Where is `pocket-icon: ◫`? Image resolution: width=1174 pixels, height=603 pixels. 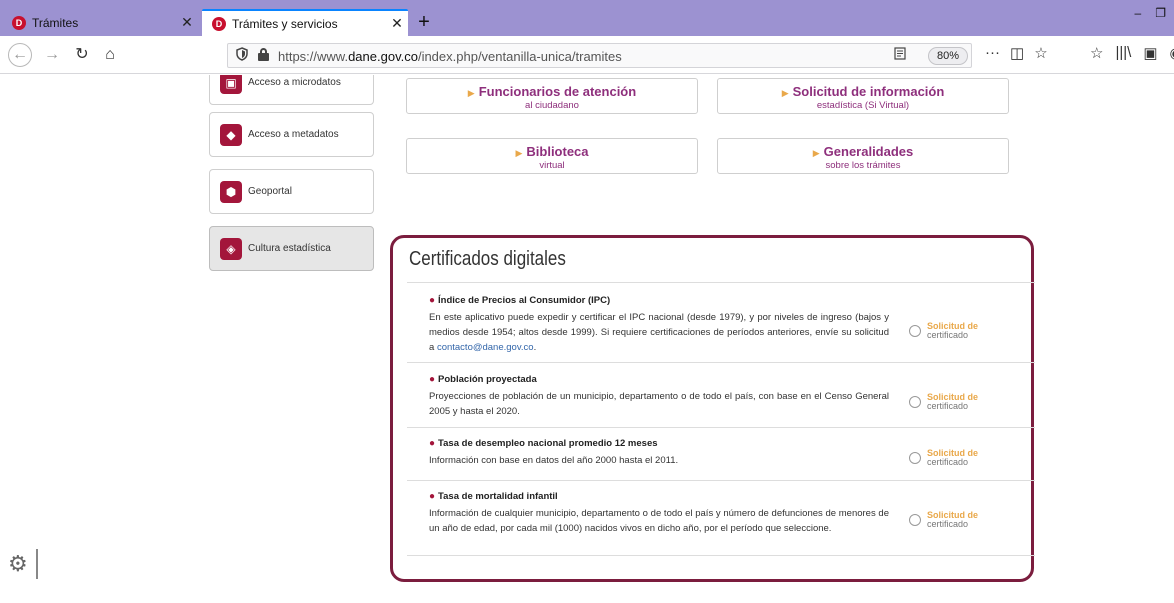
pocket-icon: ◫ is located at coordinates (1017, 53).